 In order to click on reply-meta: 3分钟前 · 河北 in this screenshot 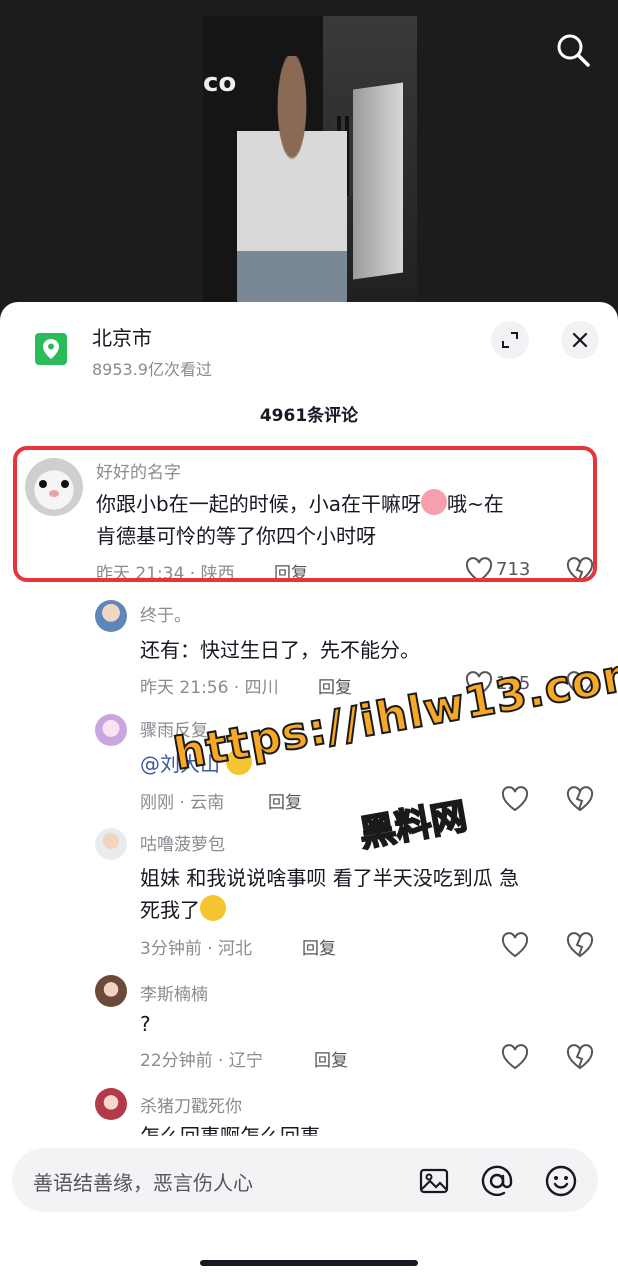, I will do `click(196, 949)`.